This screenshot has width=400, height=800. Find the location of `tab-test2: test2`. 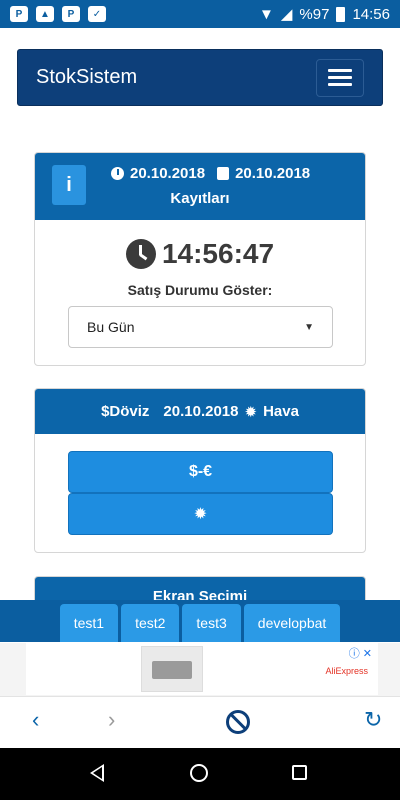

tab-test2: test2 is located at coordinates (150, 623).